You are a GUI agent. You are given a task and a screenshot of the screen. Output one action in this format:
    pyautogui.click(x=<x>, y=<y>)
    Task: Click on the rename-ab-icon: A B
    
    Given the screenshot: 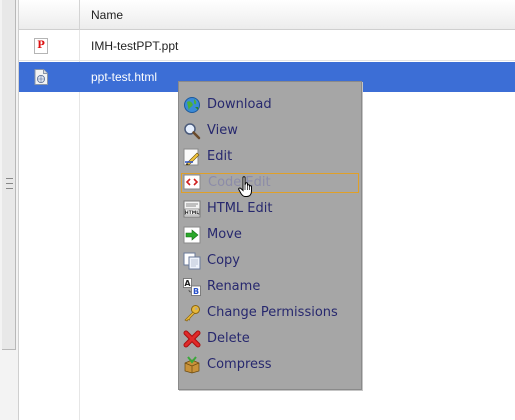 What is the action you would take?
    pyautogui.click(x=192, y=287)
    